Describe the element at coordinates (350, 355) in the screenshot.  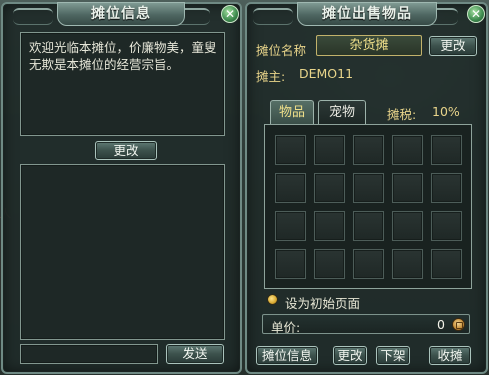
I see `edit-button: 更改` at that location.